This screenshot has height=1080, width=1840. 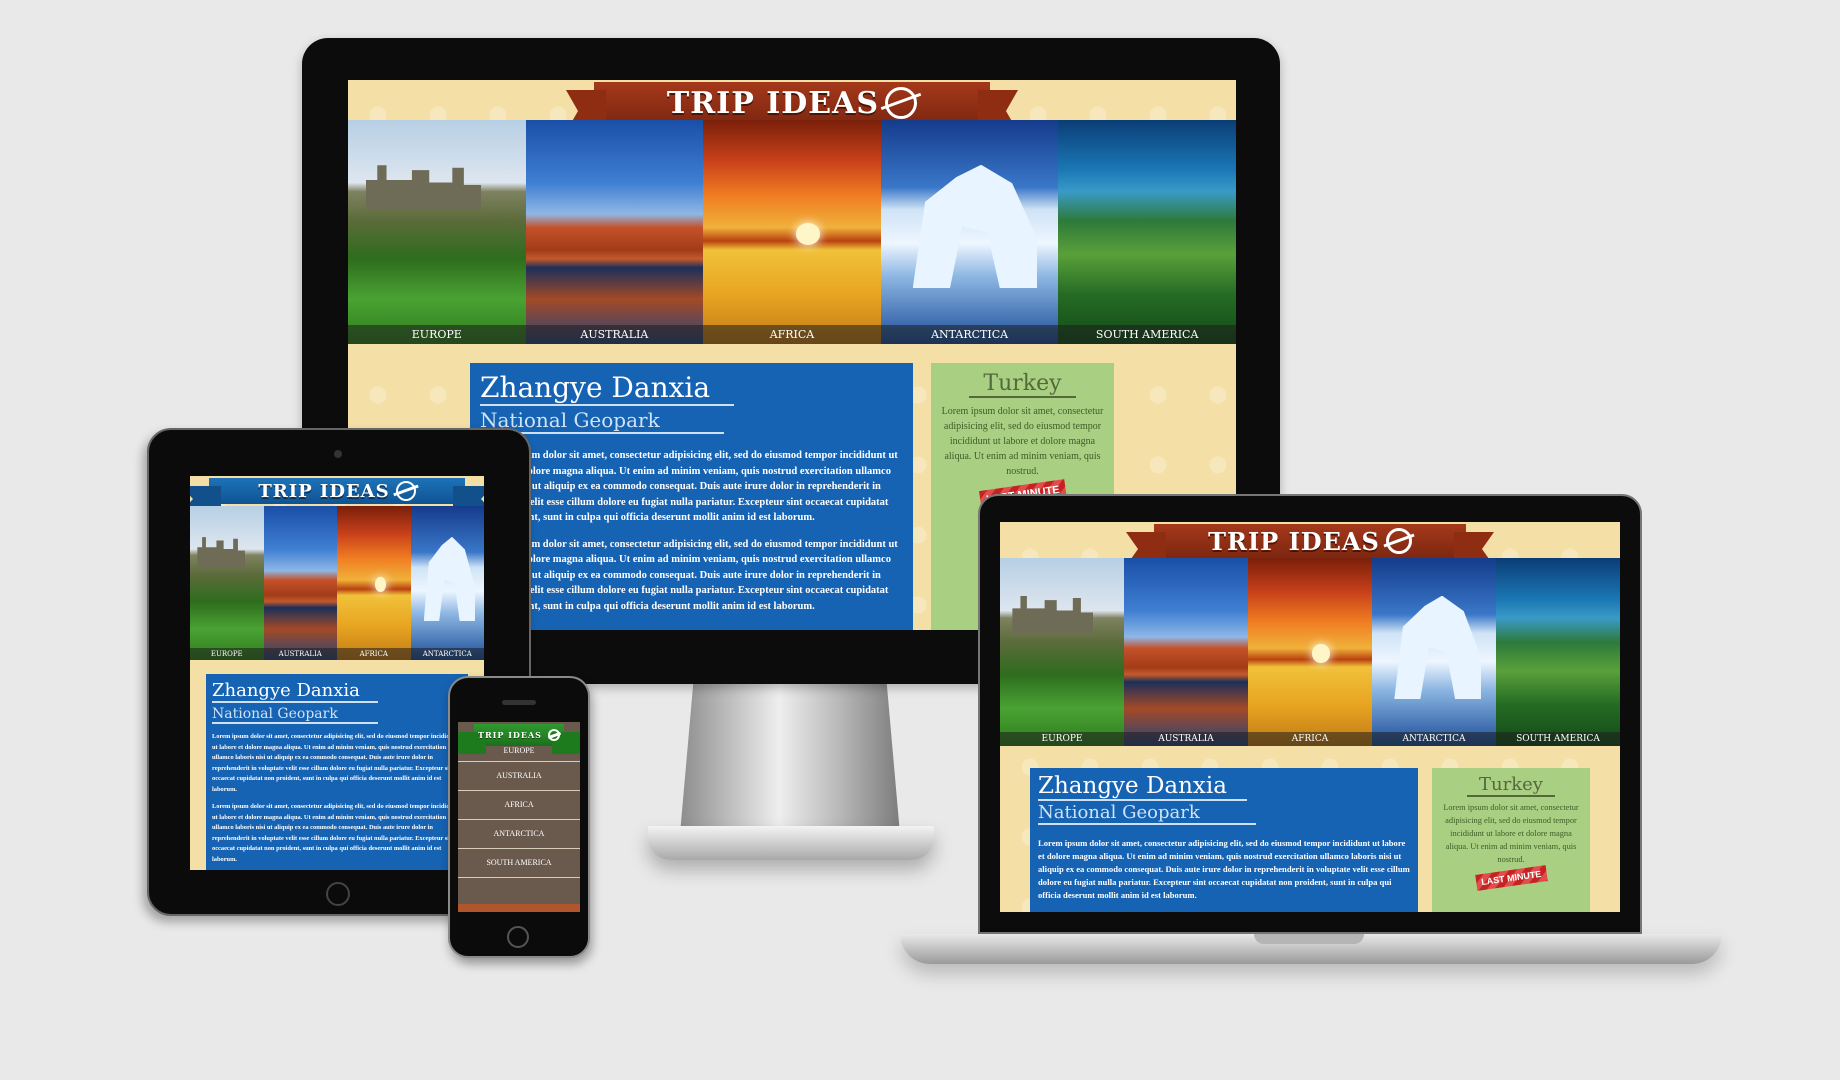 What do you see at coordinates (519, 750) in the screenshot?
I see `nav-item-label: EUROPE` at bounding box center [519, 750].